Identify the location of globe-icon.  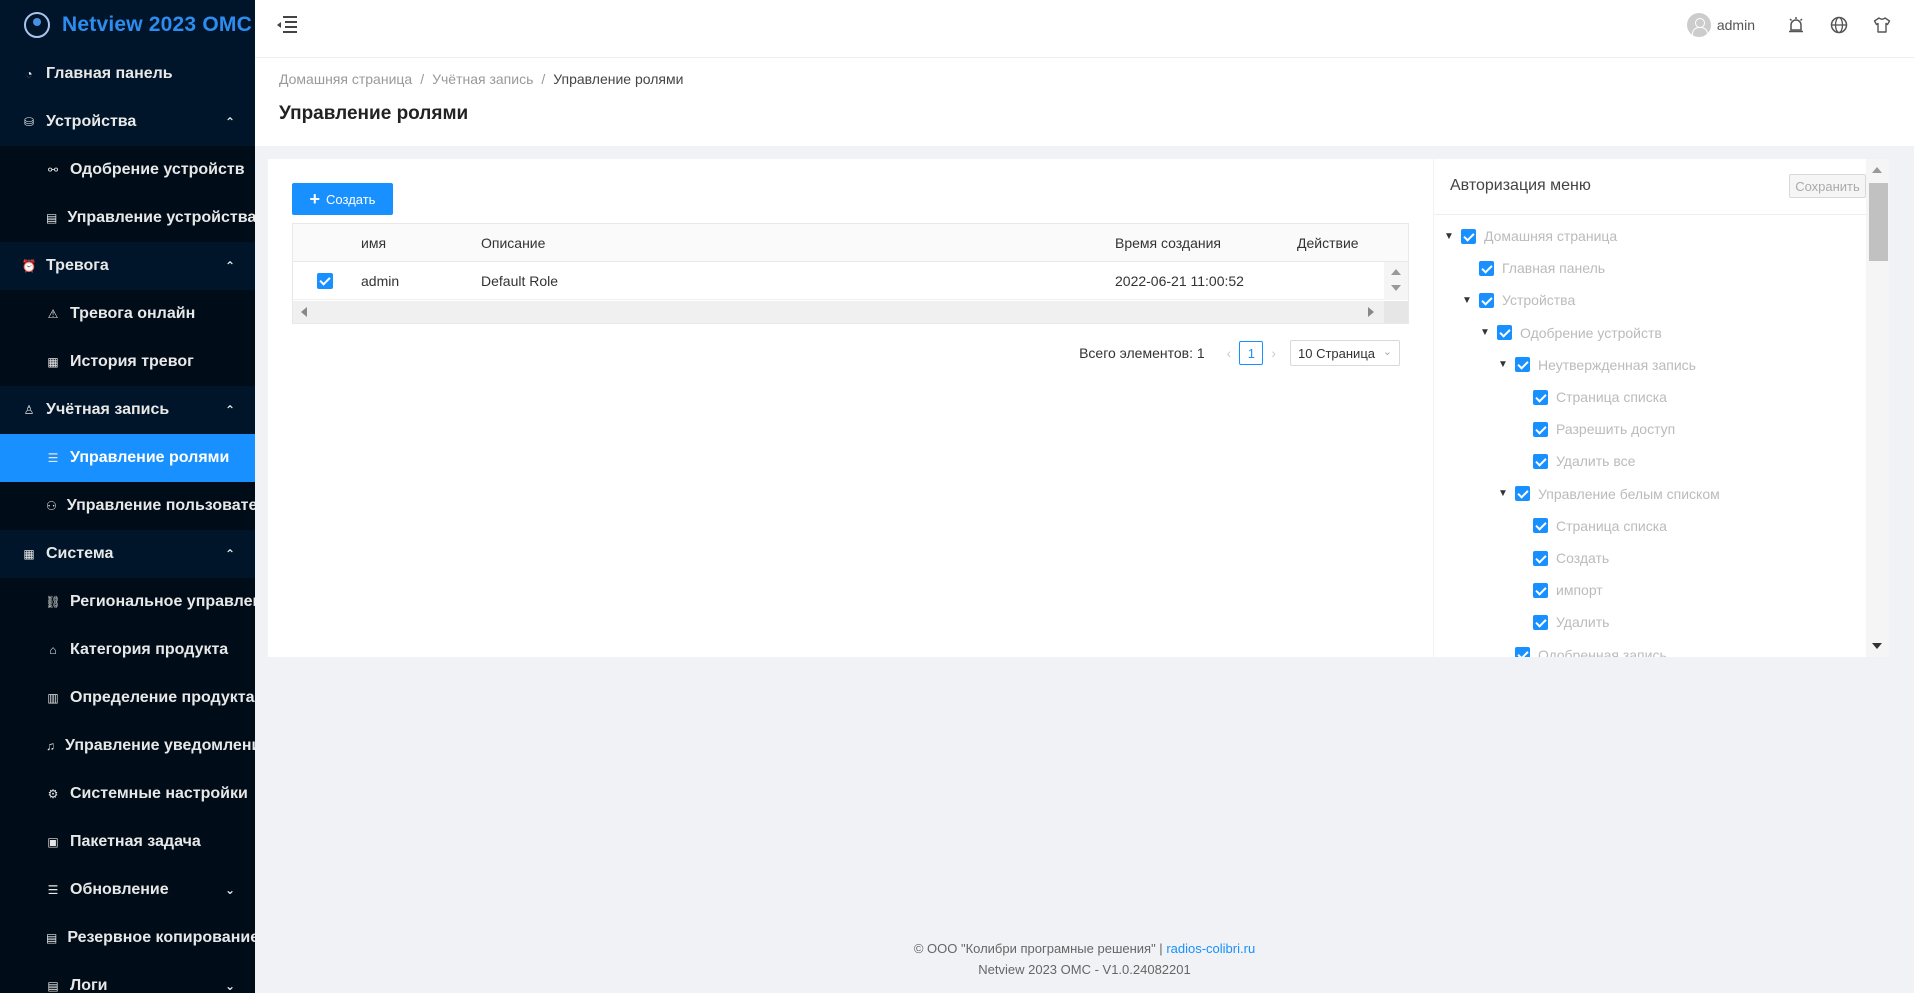
(1839, 25).